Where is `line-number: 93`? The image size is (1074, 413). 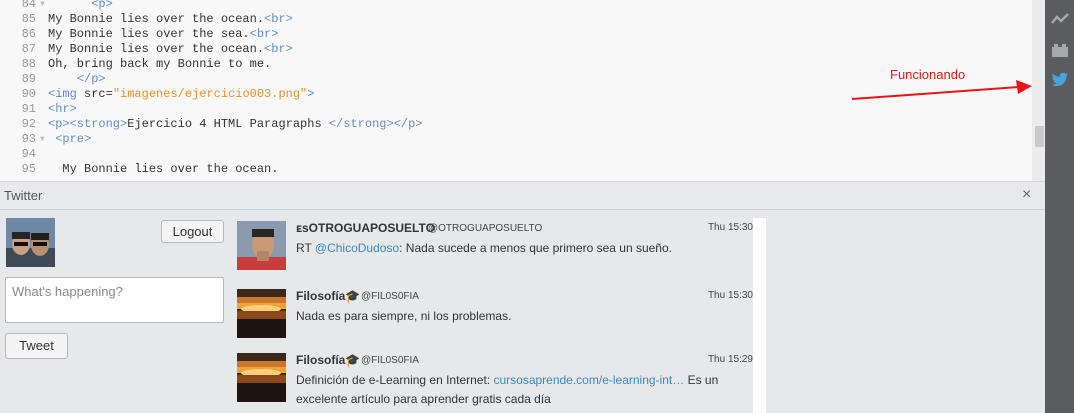
line-number: 93 is located at coordinates (28, 139).